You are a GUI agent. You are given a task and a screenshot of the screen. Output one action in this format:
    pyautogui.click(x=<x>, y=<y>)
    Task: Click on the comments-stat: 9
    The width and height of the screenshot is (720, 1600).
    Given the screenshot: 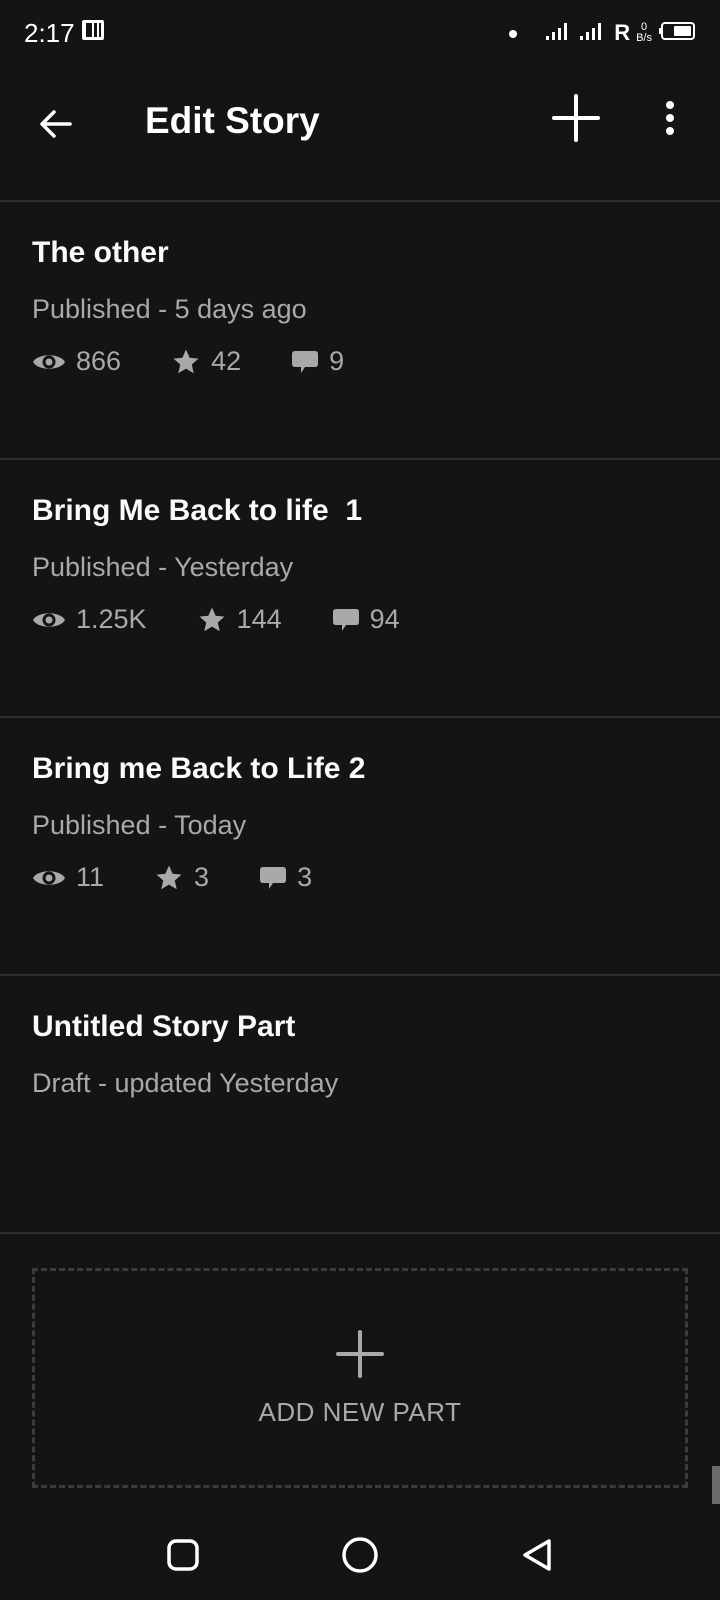 What is the action you would take?
    pyautogui.click(x=317, y=361)
    